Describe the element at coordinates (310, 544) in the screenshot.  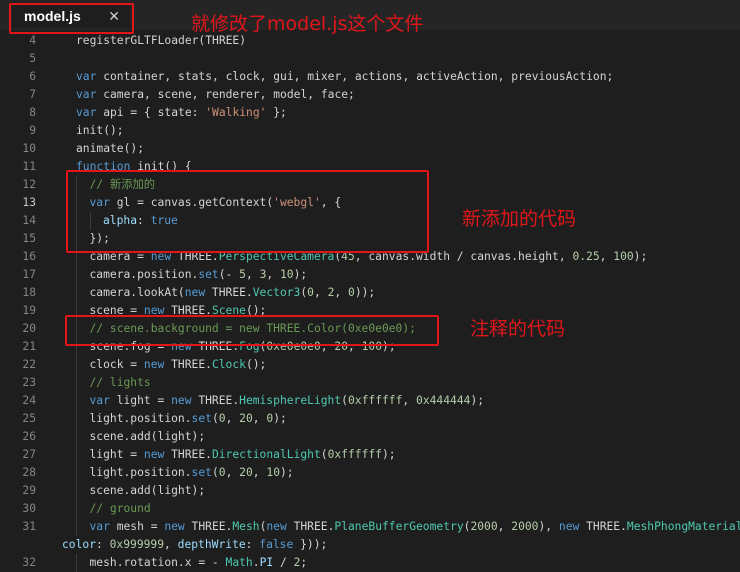
I see `code-token: }));` at that location.